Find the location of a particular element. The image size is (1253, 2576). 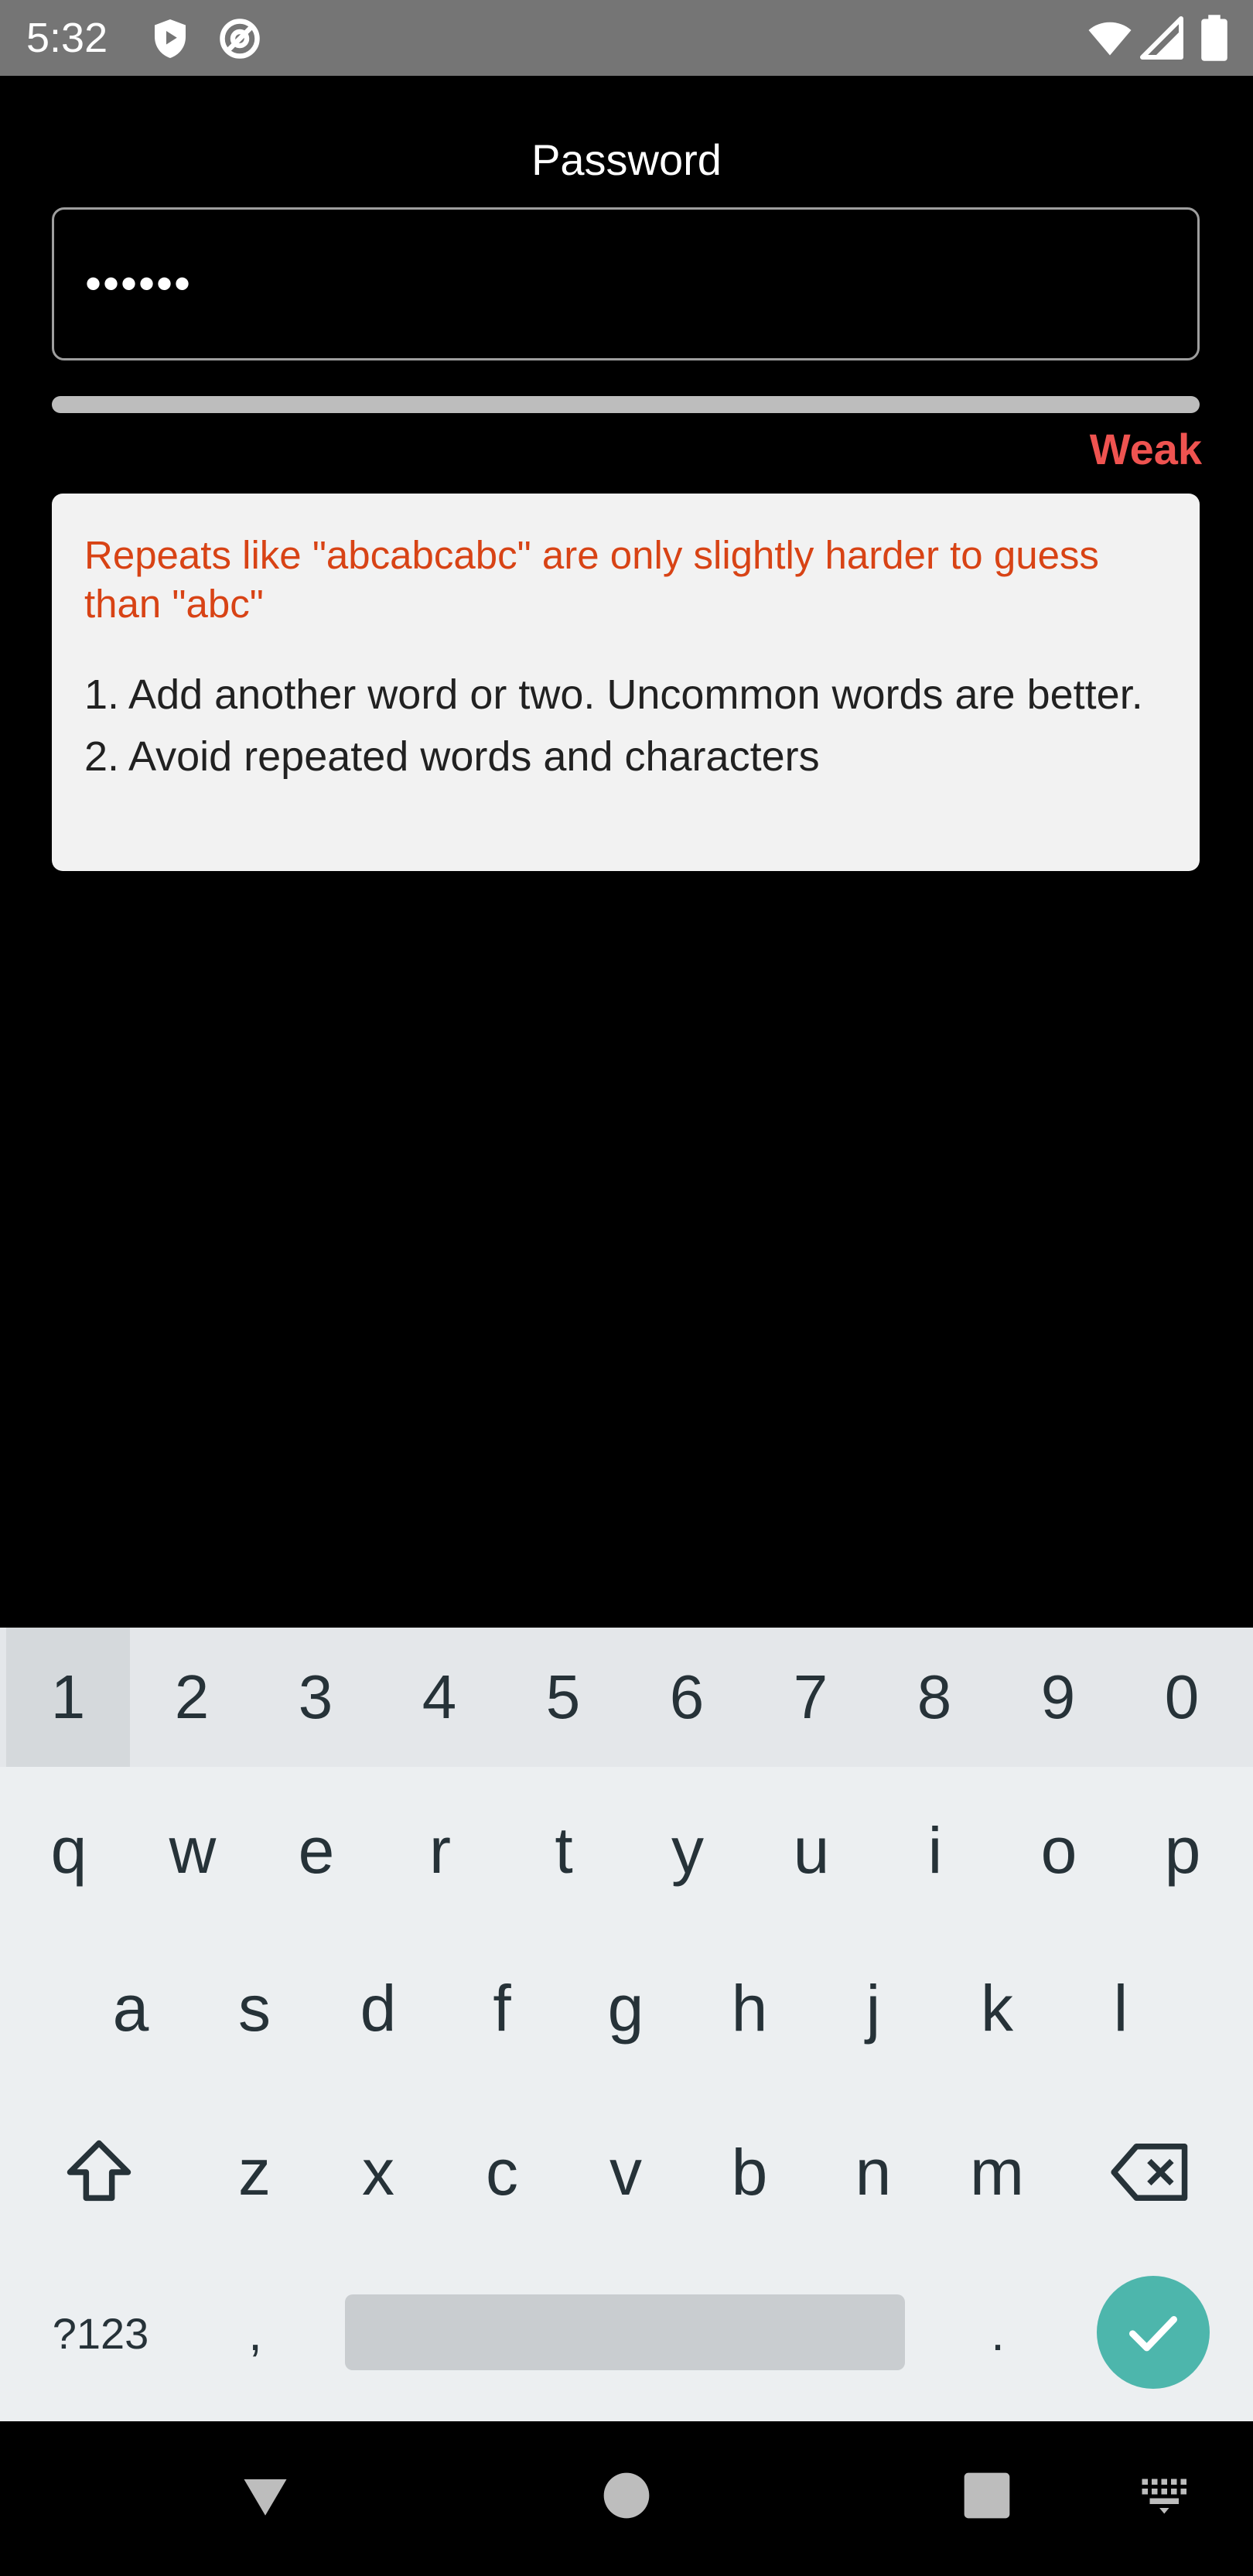

key-p: p is located at coordinates (1182, 1850).